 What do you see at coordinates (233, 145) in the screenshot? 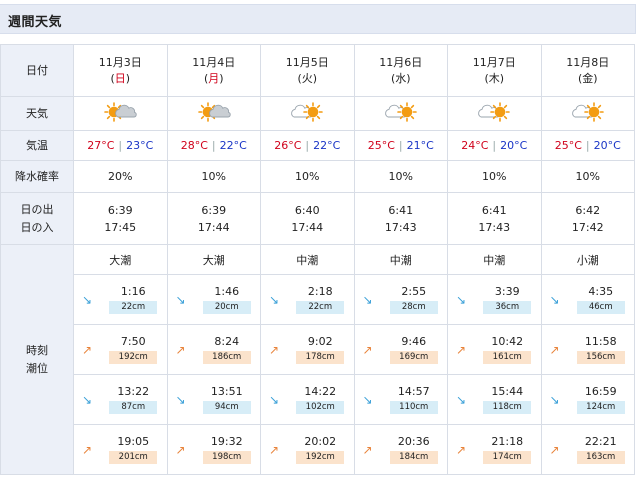
I see `low-temp: 22°C` at bounding box center [233, 145].